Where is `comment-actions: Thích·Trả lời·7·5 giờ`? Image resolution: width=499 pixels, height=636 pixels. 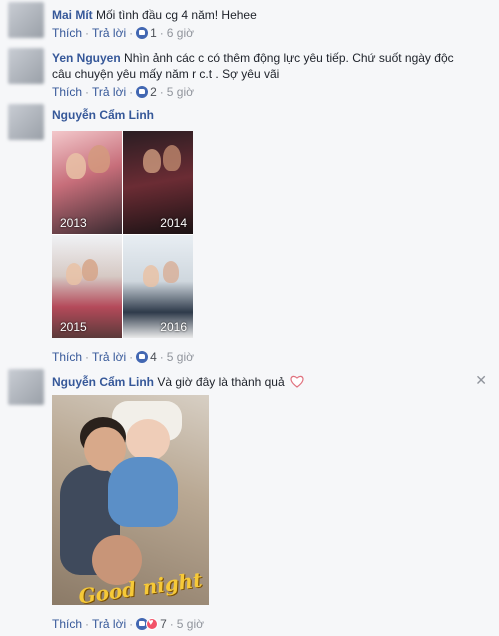 comment-actions: Thích·Trả lời·7·5 giờ is located at coordinates (128, 624).